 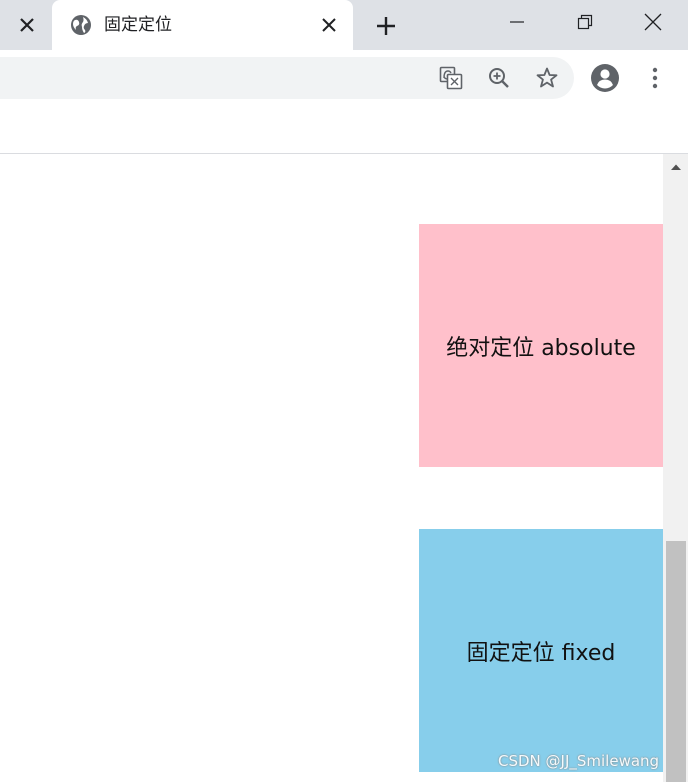 I want to click on absolute-box-label: 绝对定位 absolute, so click(x=541, y=348).